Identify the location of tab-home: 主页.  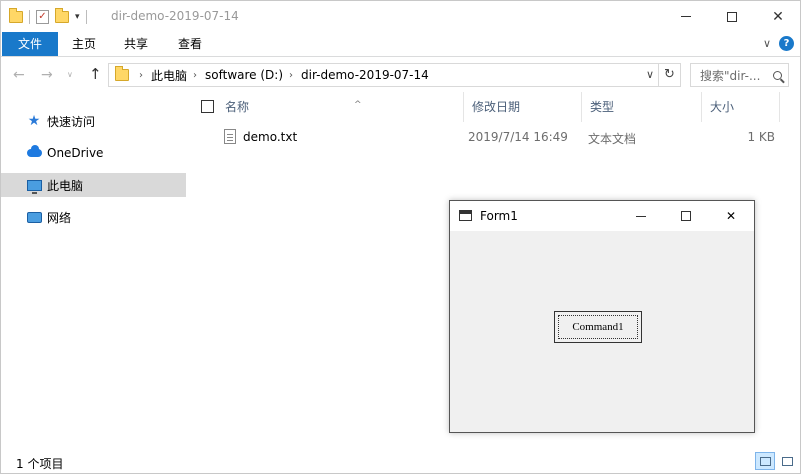
(84, 44).